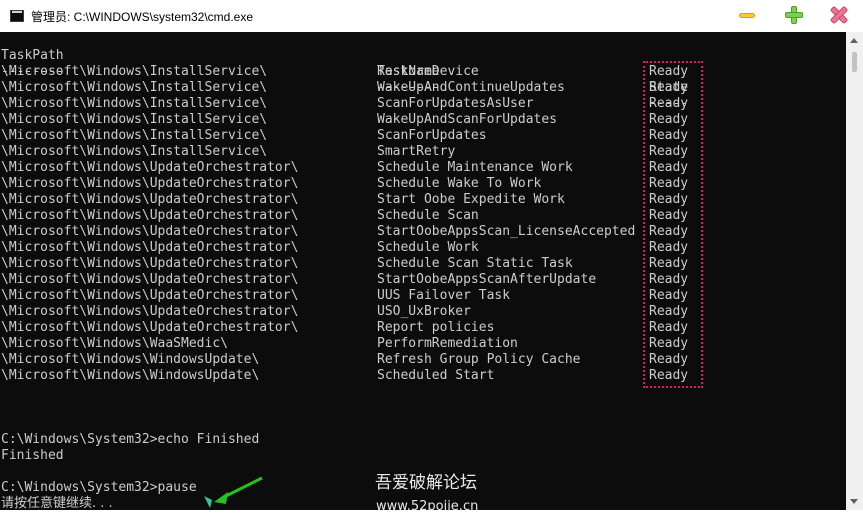  Describe the element at coordinates (431, 516) in the screenshot. I see `window-bottom-border` at that location.